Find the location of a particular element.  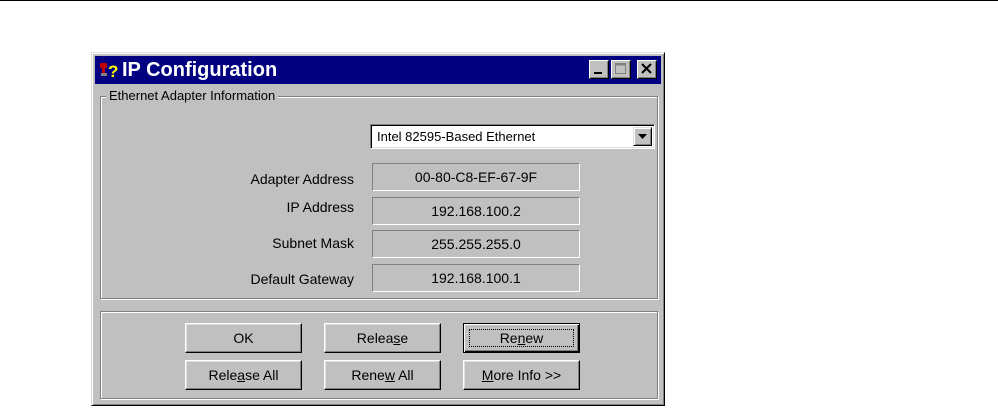

more-info-button: More Info >> is located at coordinates (521, 375).